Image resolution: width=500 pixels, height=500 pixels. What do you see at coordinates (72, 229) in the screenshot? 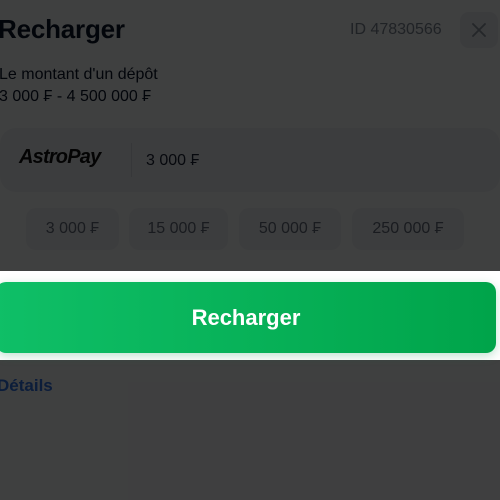
I see `quick-amount-chip-1: 3 000 ₣` at bounding box center [72, 229].